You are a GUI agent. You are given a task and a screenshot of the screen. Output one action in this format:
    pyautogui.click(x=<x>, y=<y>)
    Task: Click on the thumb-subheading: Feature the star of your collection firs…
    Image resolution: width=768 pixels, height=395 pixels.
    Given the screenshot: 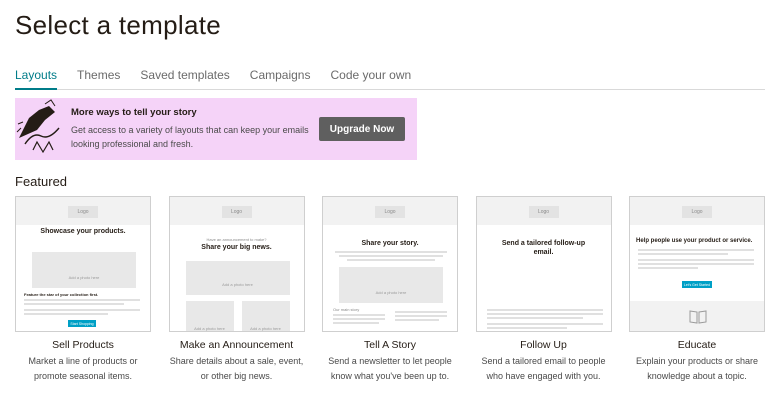 What is the action you would take?
    pyautogui.click(x=61, y=294)
    